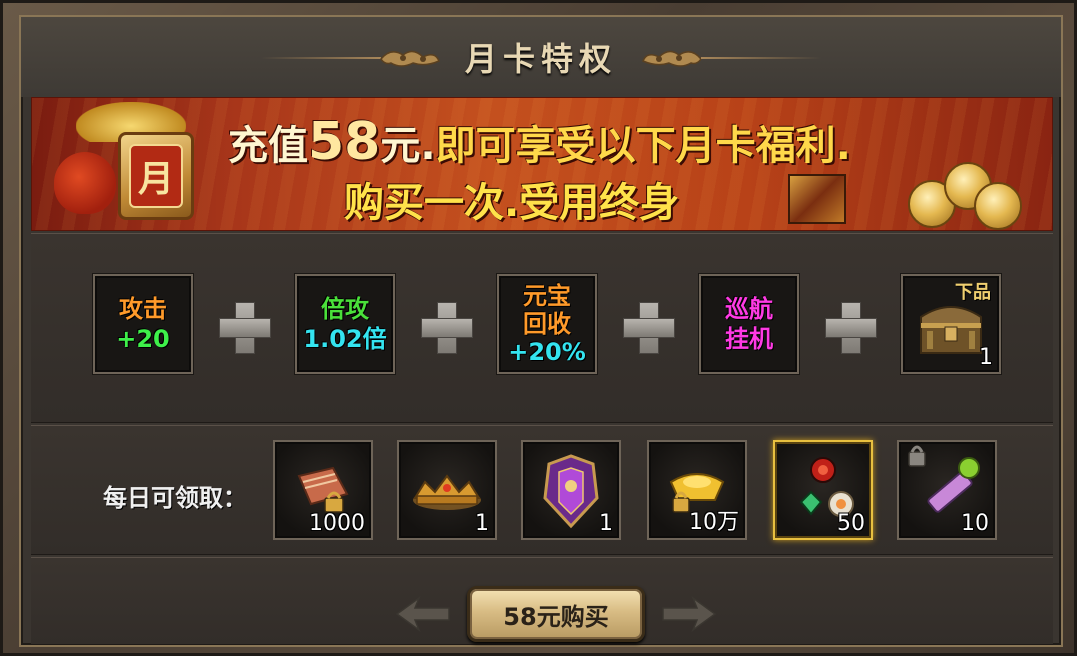 This screenshot has height=656, width=1077. I want to click on item-count: 50, so click(851, 523).